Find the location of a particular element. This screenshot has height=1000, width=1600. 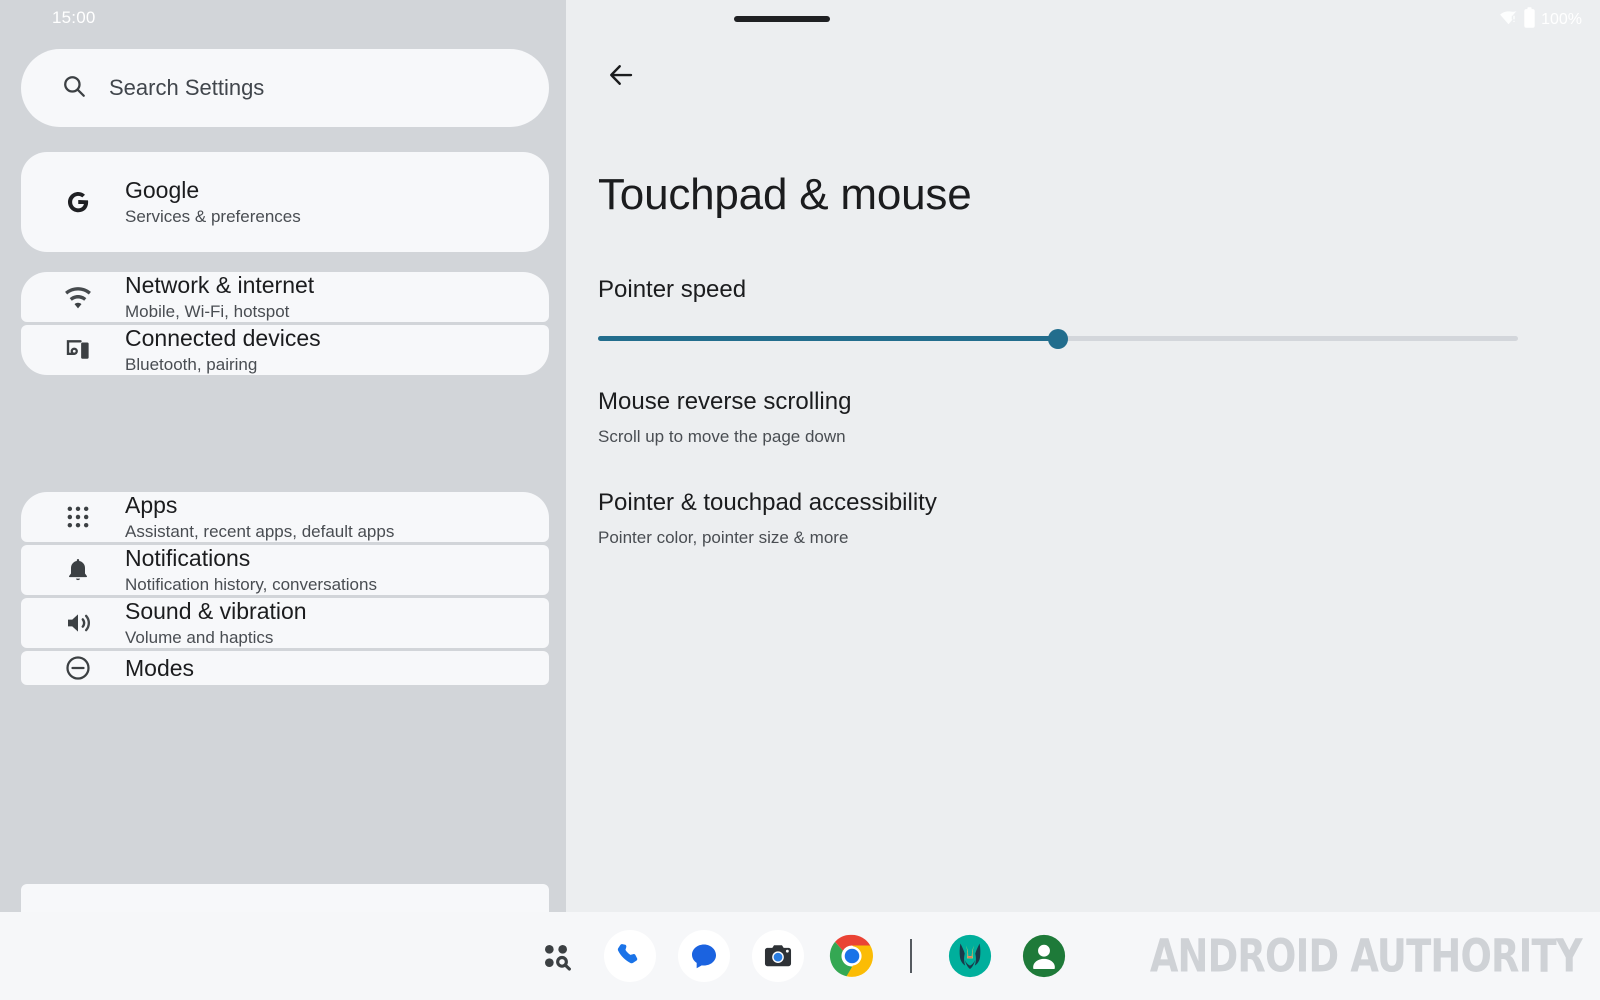

setting-title: Mouse reverse scrolling is located at coordinates (725, 401).